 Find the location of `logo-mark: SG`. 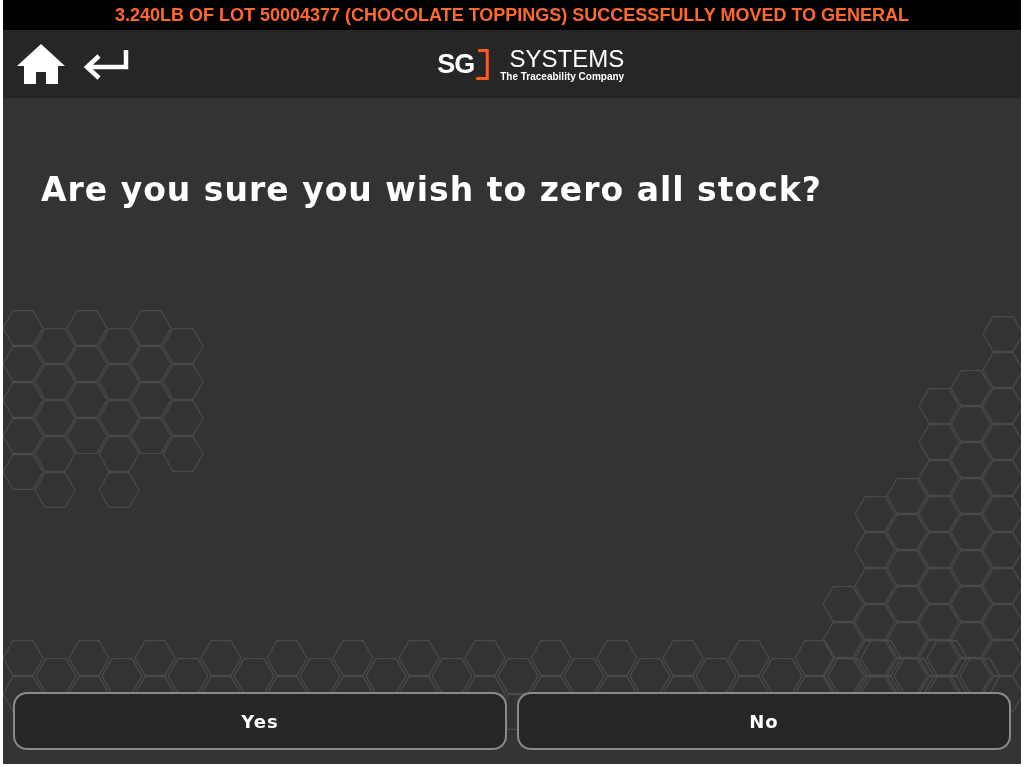

logo-mark: SG is located at coordinates (456, 64).